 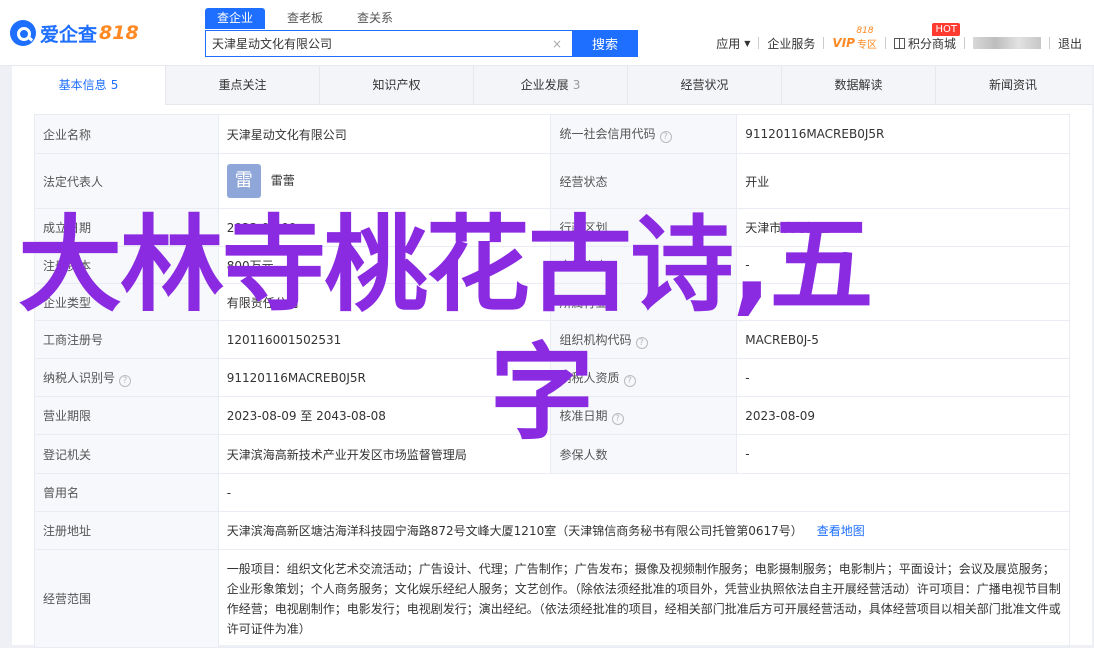 I want to click on search-input, so click(x=378, y=43).